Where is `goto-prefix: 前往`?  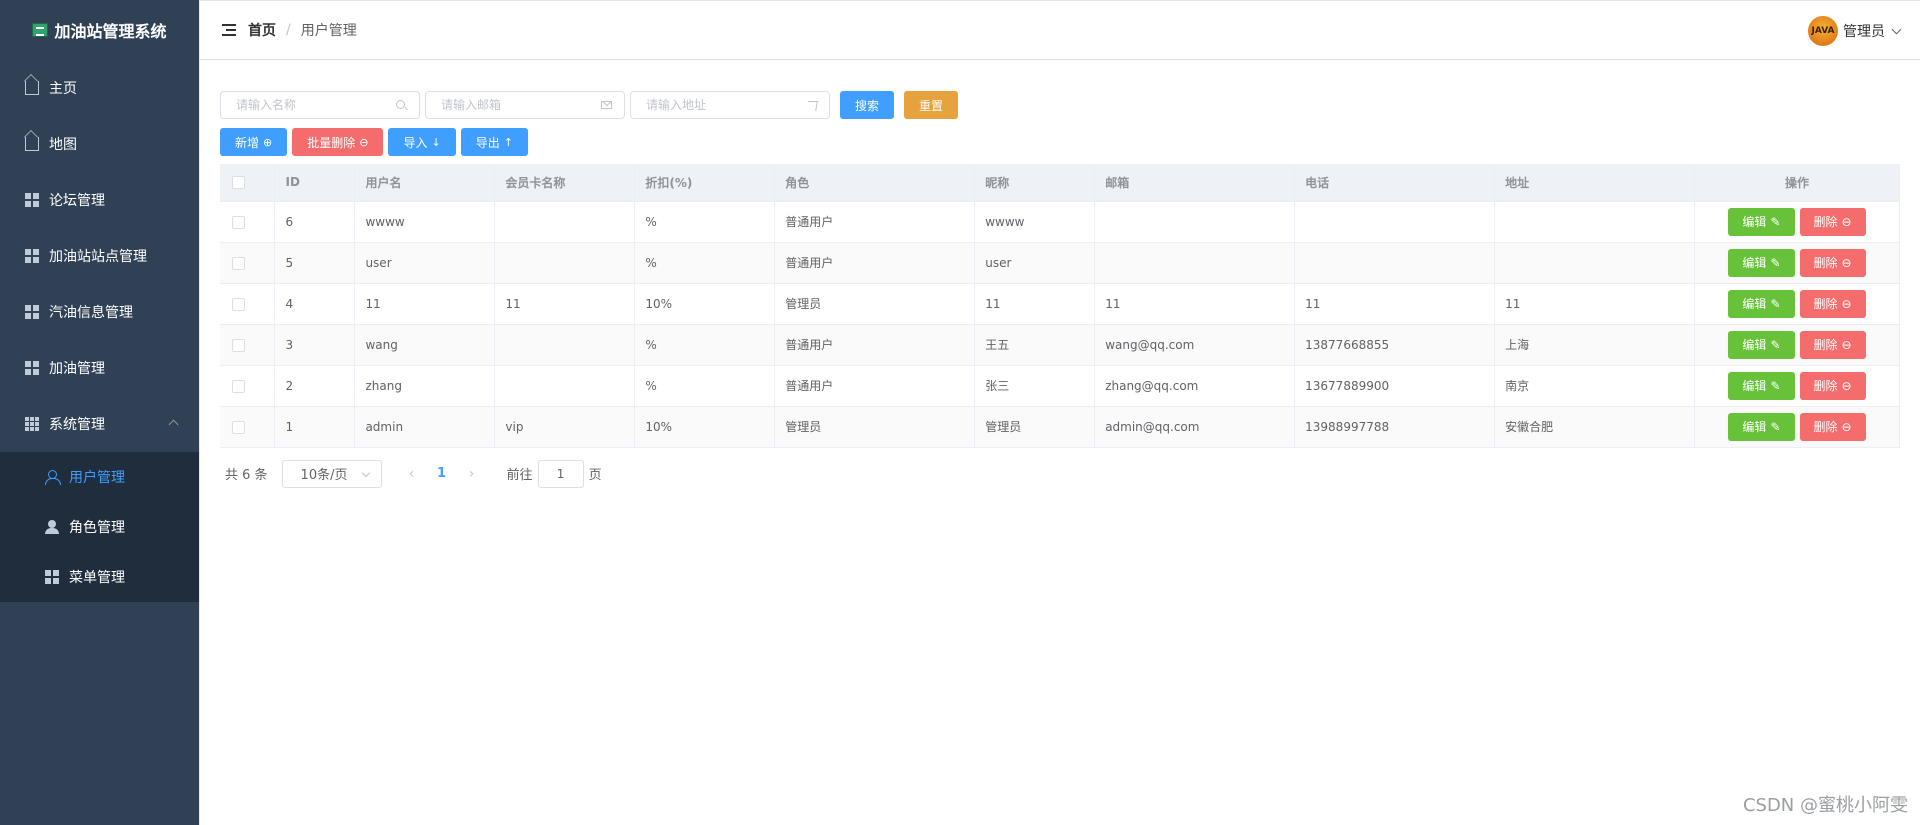
goto-prefix: 前往 is located at coordinates (519, 475).